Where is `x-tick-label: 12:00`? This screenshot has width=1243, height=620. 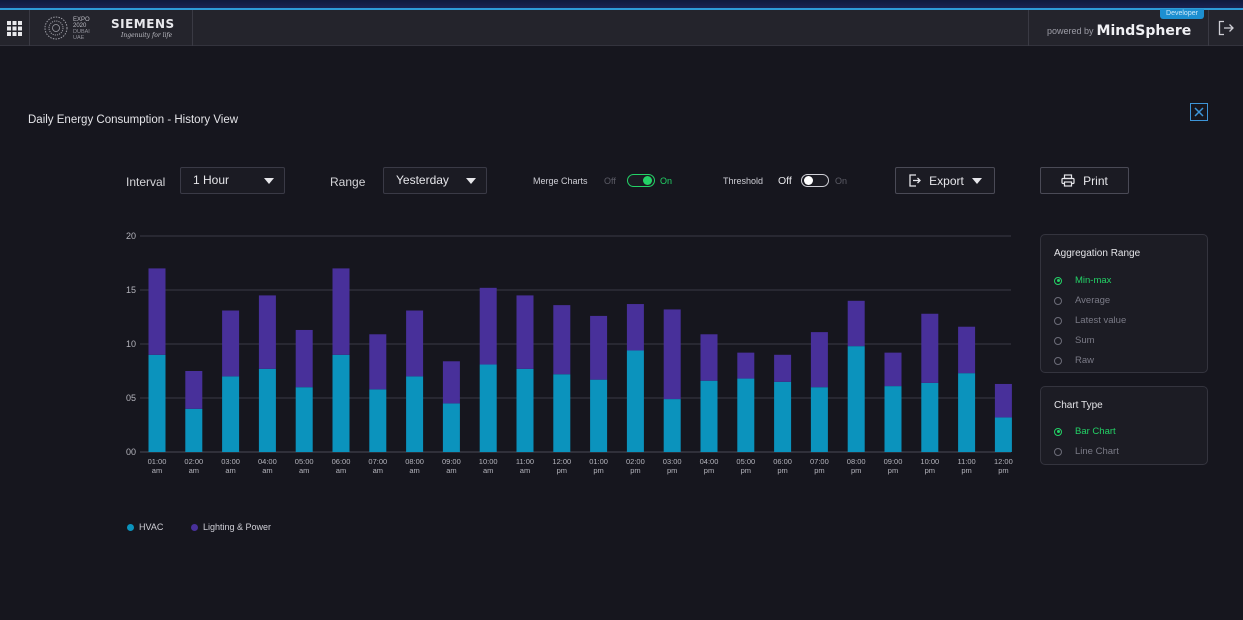 x-tick-label: 12:00 is located at coordinates (1003, 461).